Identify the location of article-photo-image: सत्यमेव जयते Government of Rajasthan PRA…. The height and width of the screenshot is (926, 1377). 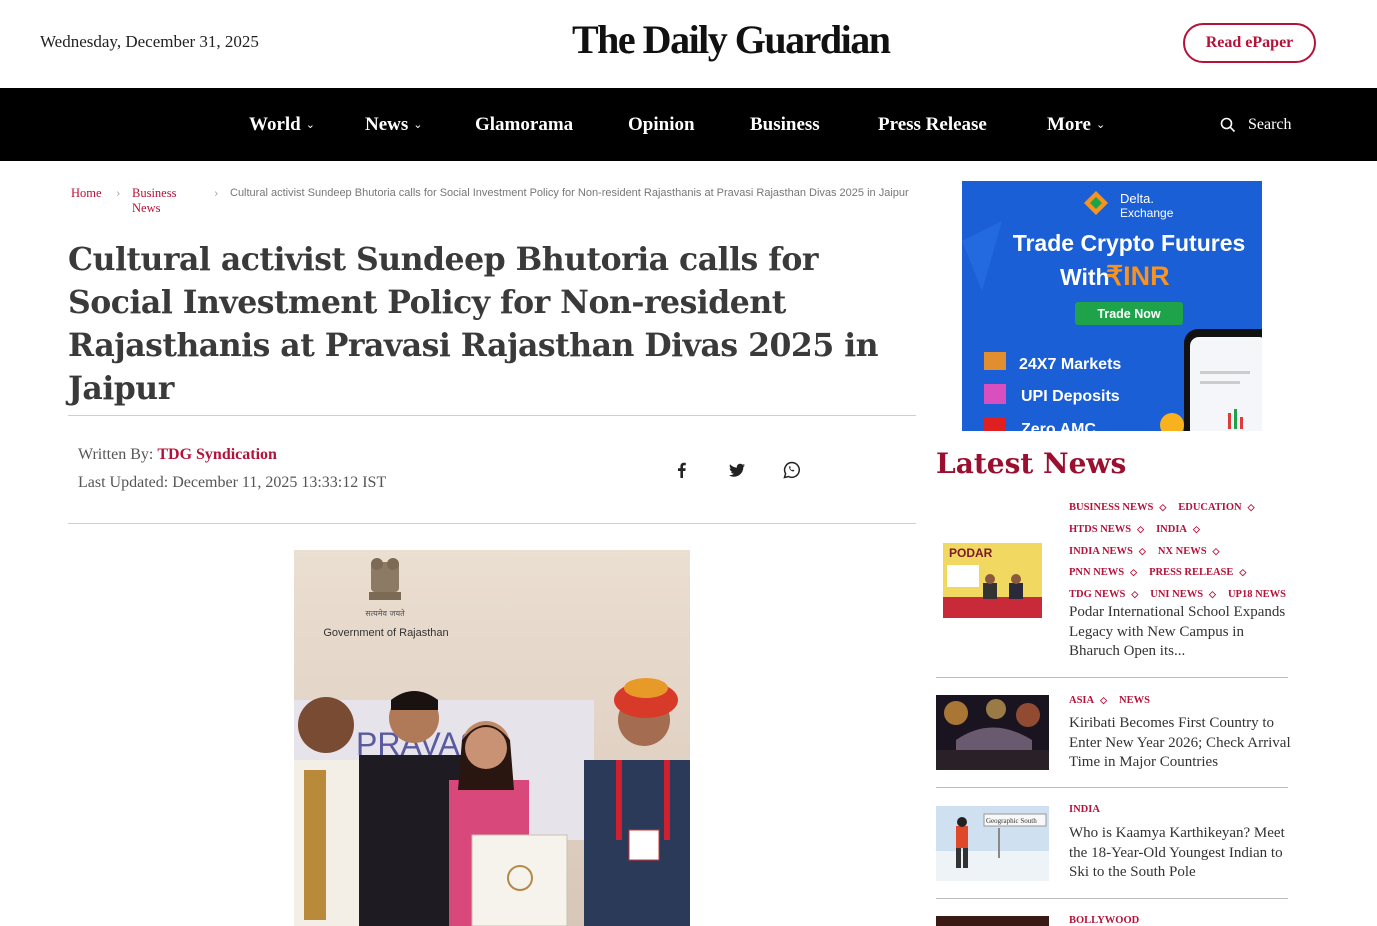
(492, 738).